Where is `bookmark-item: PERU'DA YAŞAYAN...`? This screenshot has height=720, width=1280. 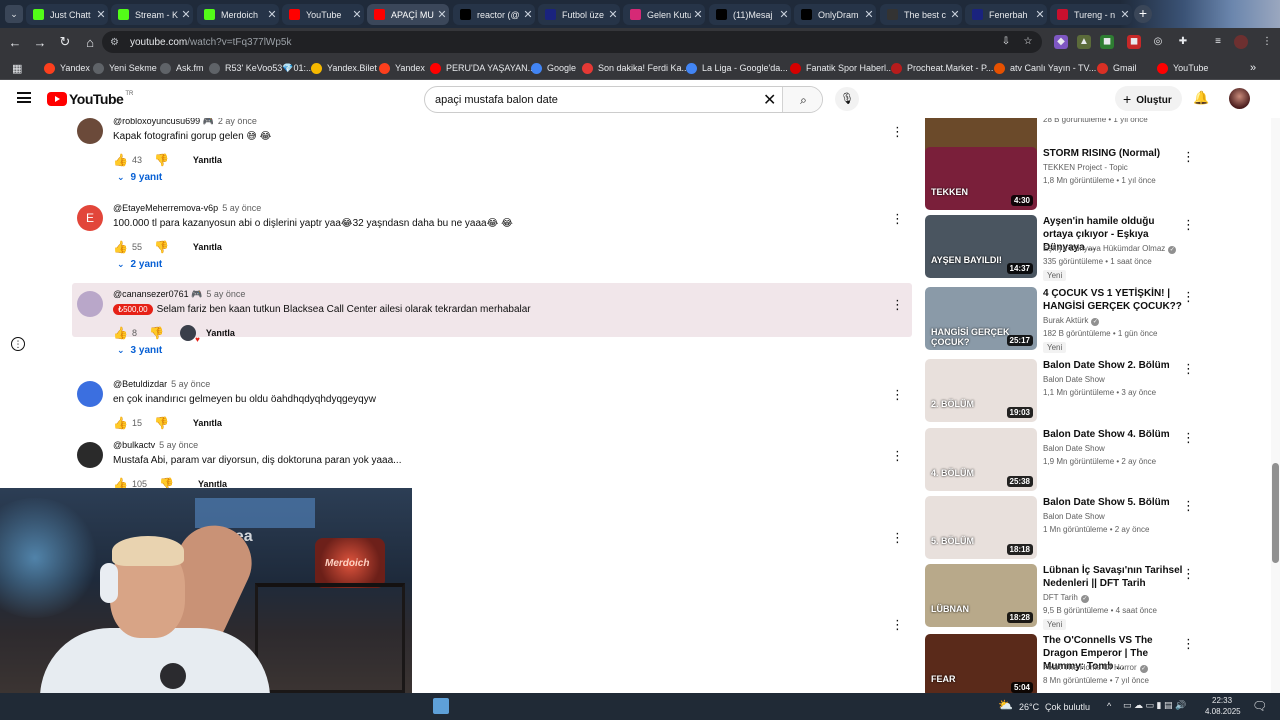
bookmark-item: PERU'DA YAŞAYAN... is located at coordinates (482, 68).